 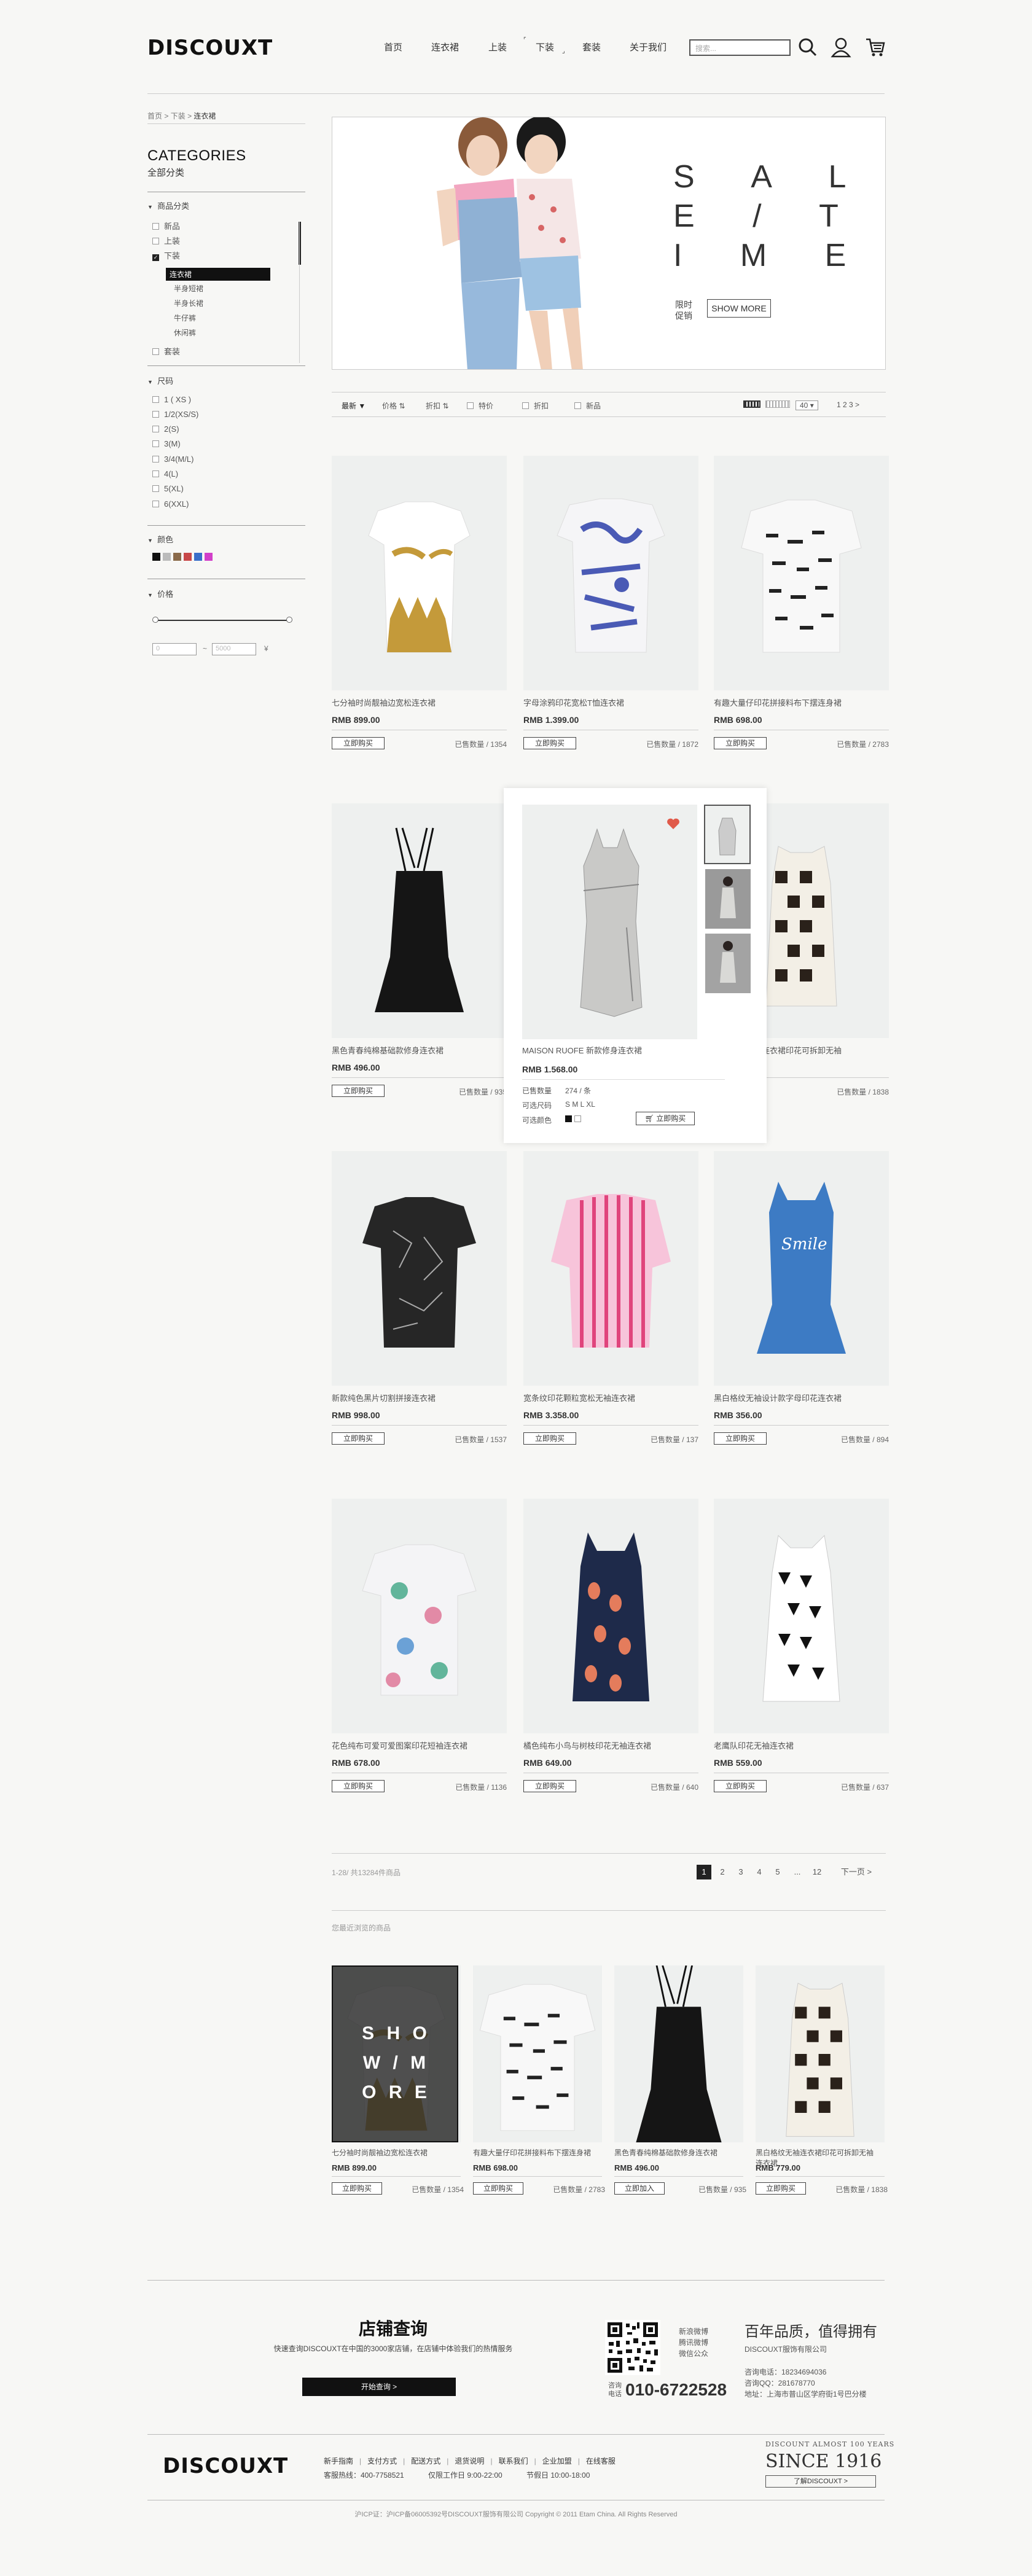 What do you see at coordinates (299, 292) in the screenshot?
I see `scrollbar-track` at bounding box center [299, 292].